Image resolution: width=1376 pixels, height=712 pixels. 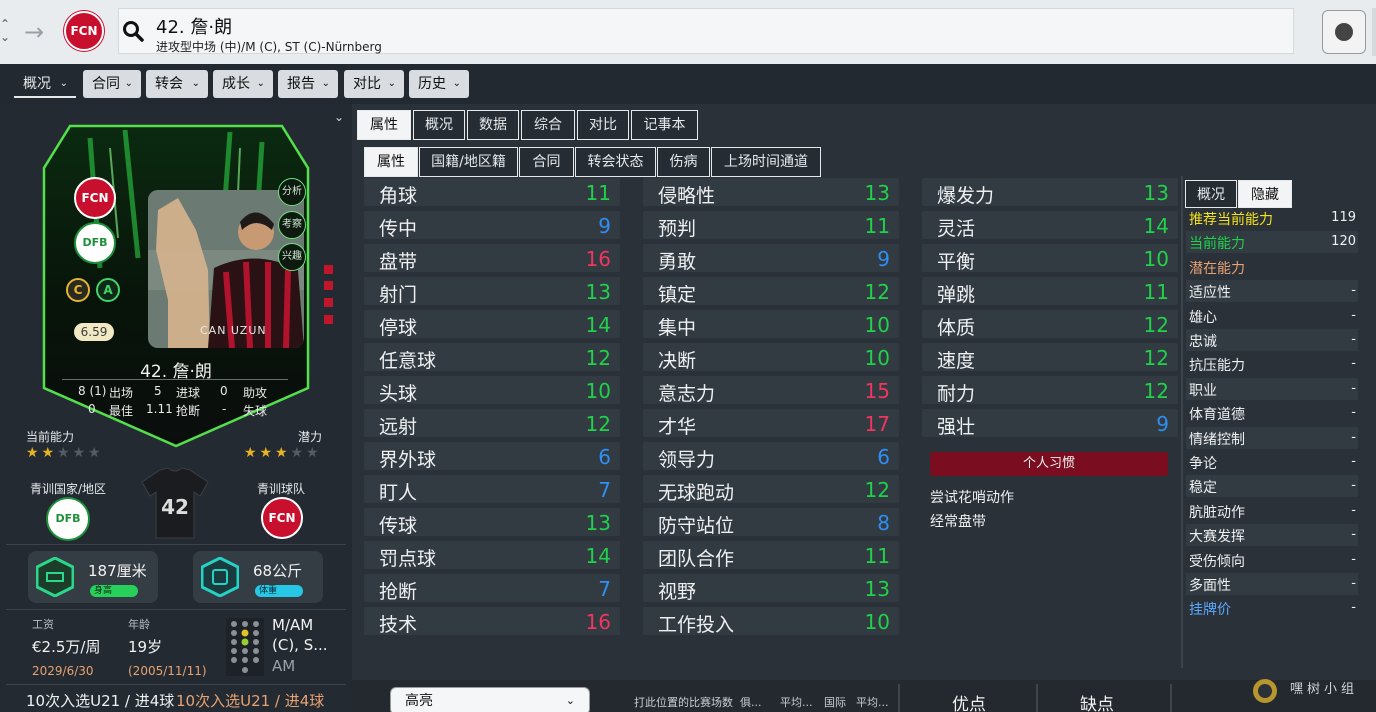 I want to click on menu-tab-development: 成长 ⌄, so click(x=243, y=84).